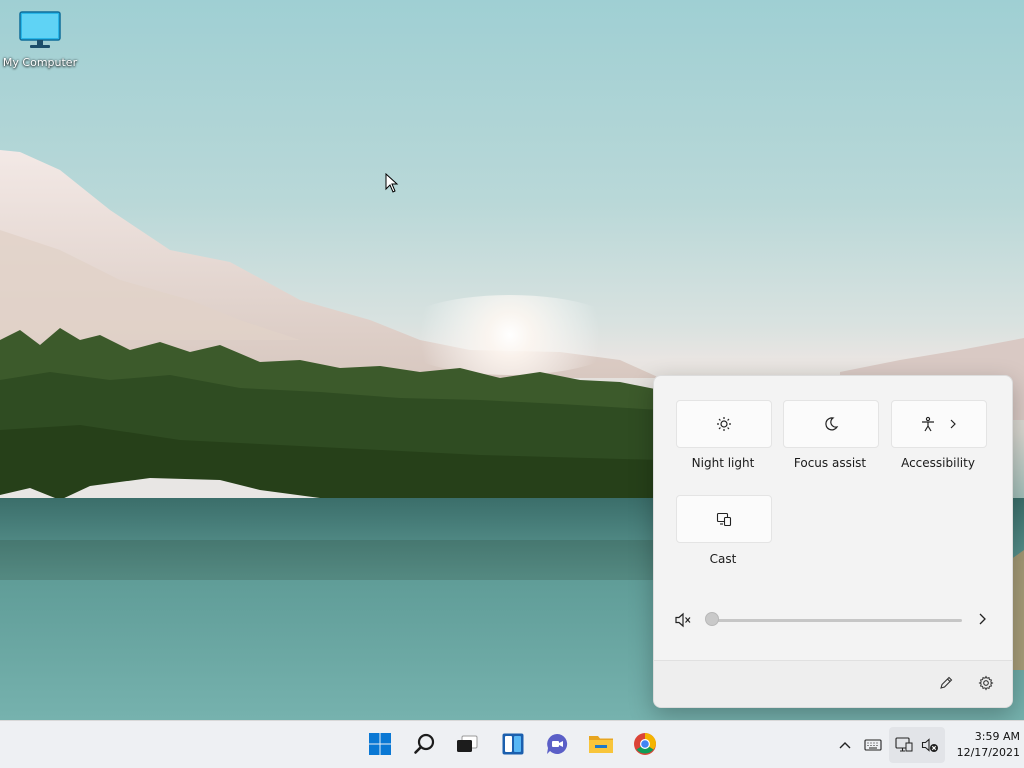 The width and height of the screenshot is (1024, 768). I want to click on desktop-icon-my-computer: My Computer, so click(40, 39).